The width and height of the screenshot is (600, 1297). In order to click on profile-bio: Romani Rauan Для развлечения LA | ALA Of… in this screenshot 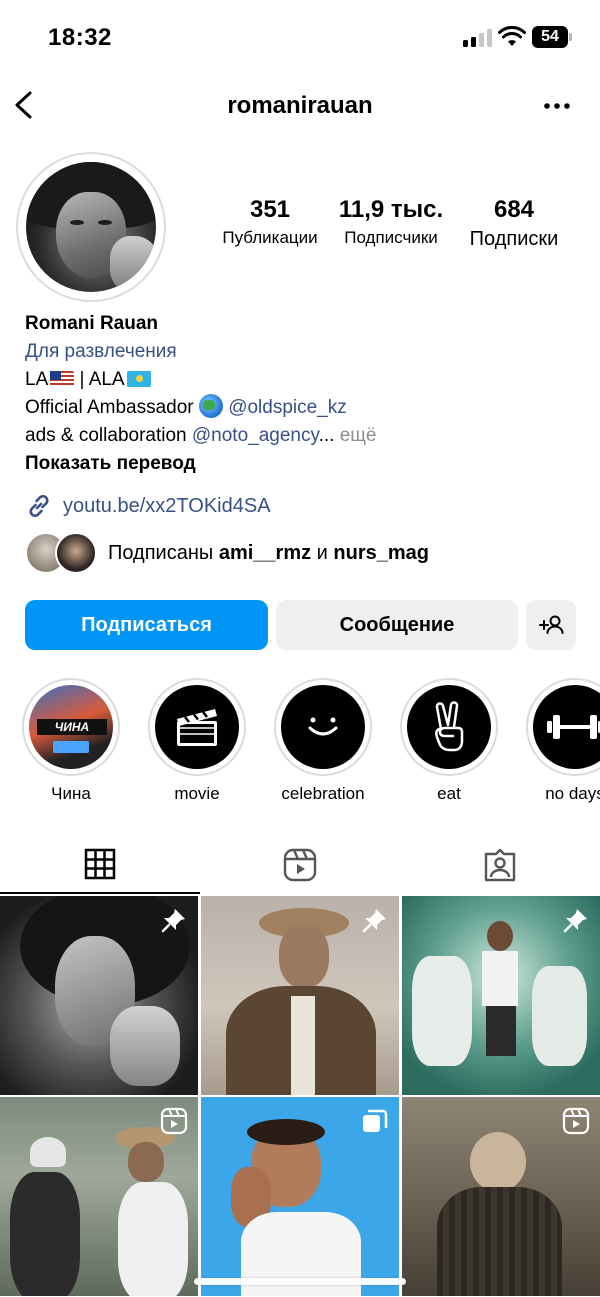, I will do `click(305, 394)`.